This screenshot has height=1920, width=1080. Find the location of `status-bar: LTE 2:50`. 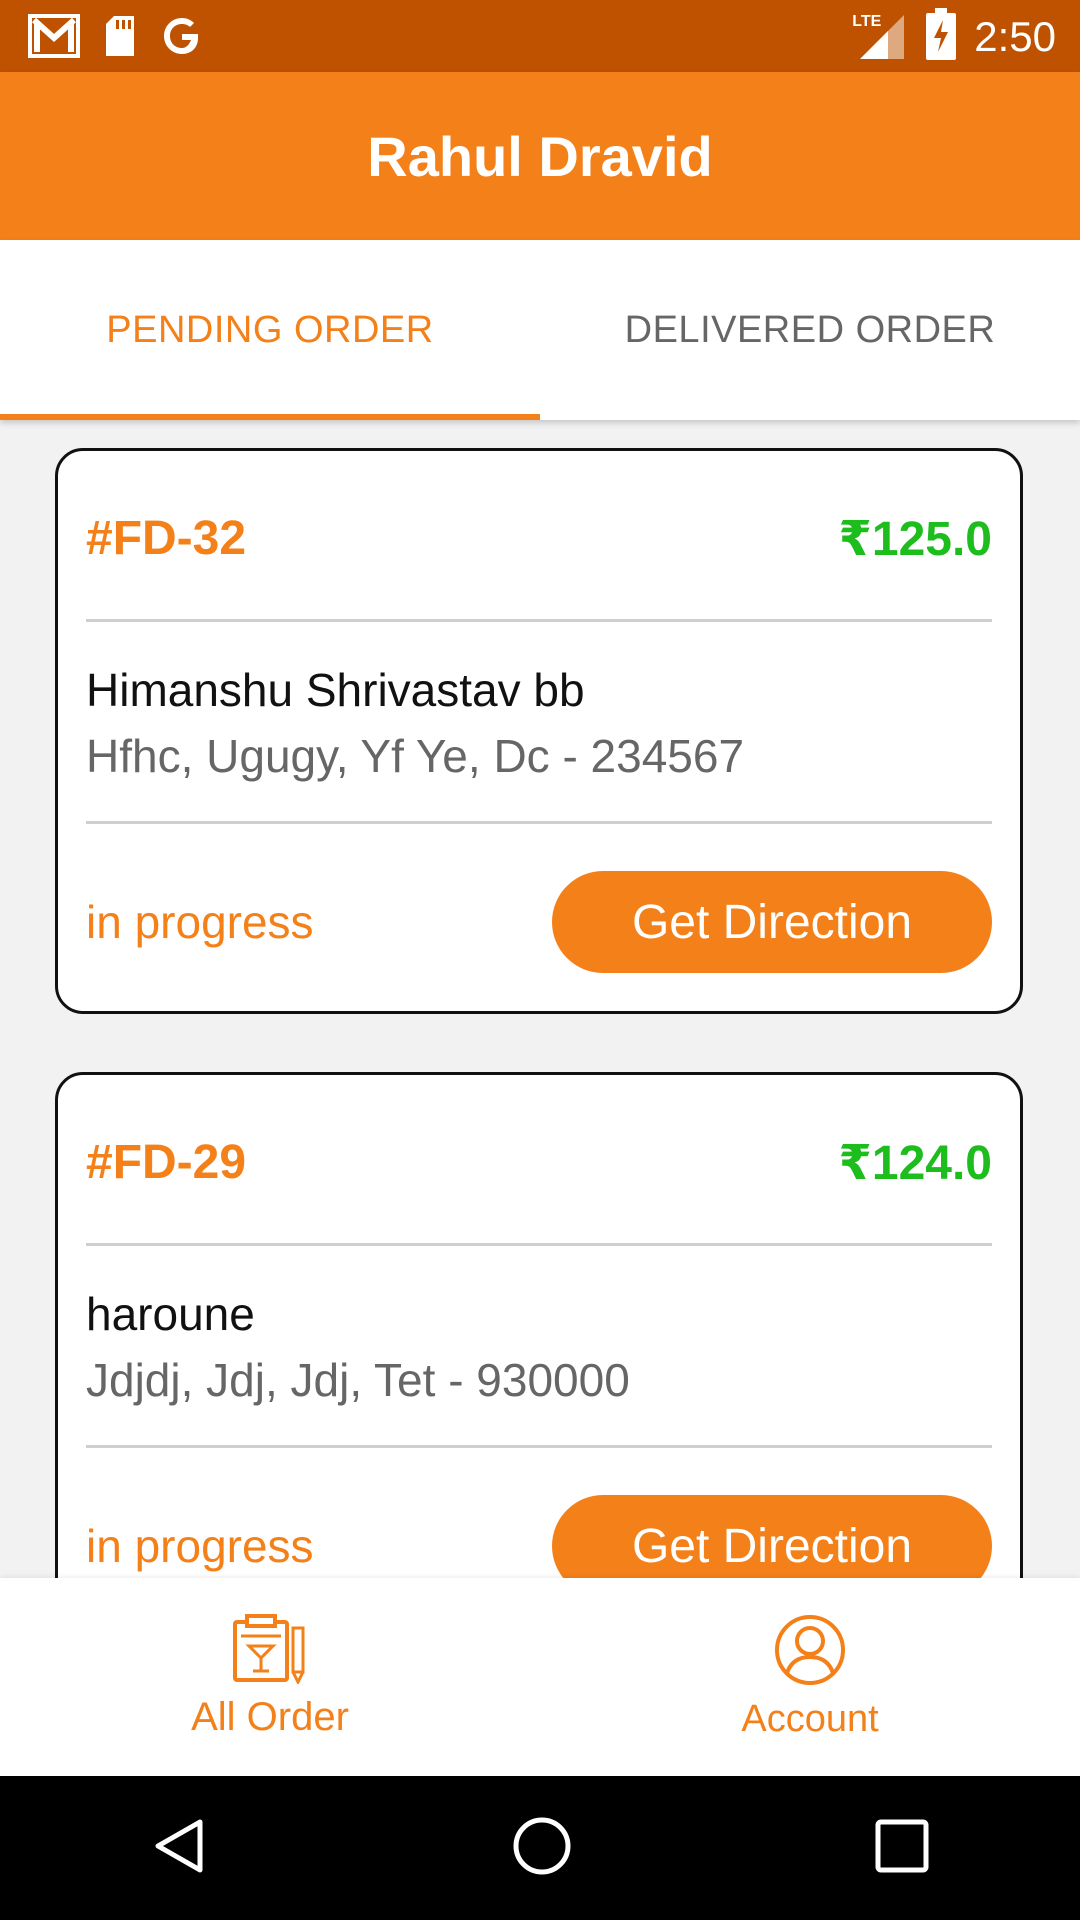

status-bar: LTE 2:50 is located at coordinates (540, 36).